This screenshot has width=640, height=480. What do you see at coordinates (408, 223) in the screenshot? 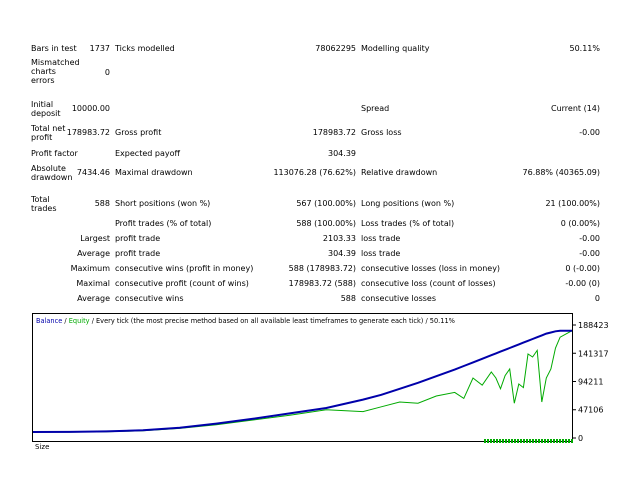
I see `loss-trades-label: Loss trades (% of total)` at bounding box center [408, 223].